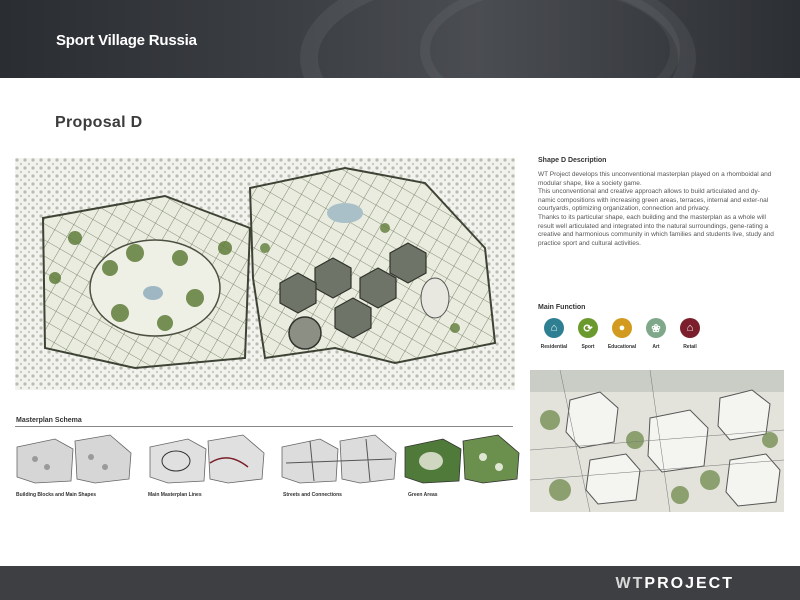 This screenshot has height=600, width=800. Describe the element at coordinates (49, 420) in the screenshot. I see `schema-title: Masterplan Schema` at that location.